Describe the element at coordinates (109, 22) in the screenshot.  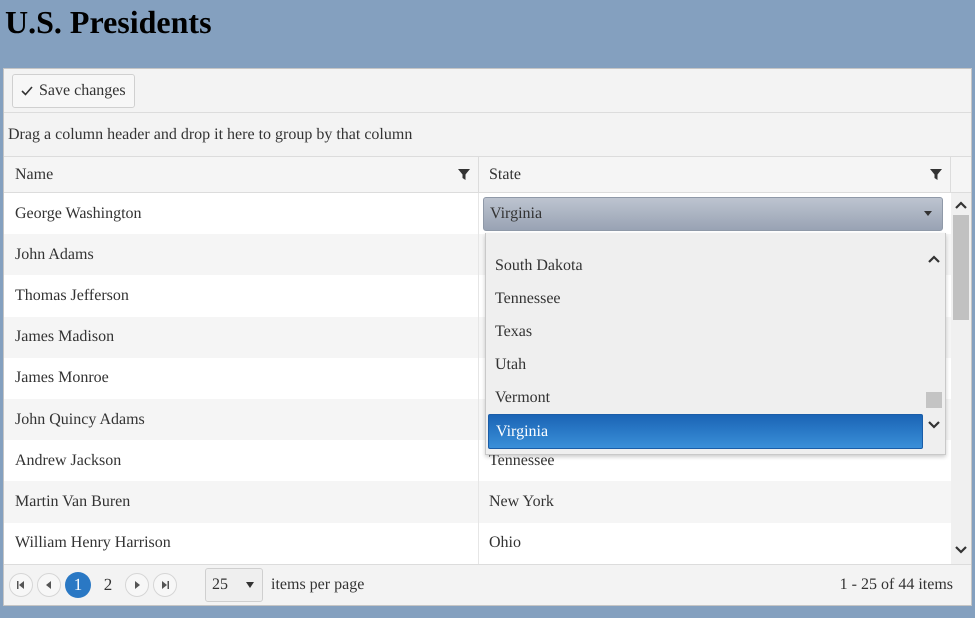
I see `page-title: U.S. Presidents` at that location.